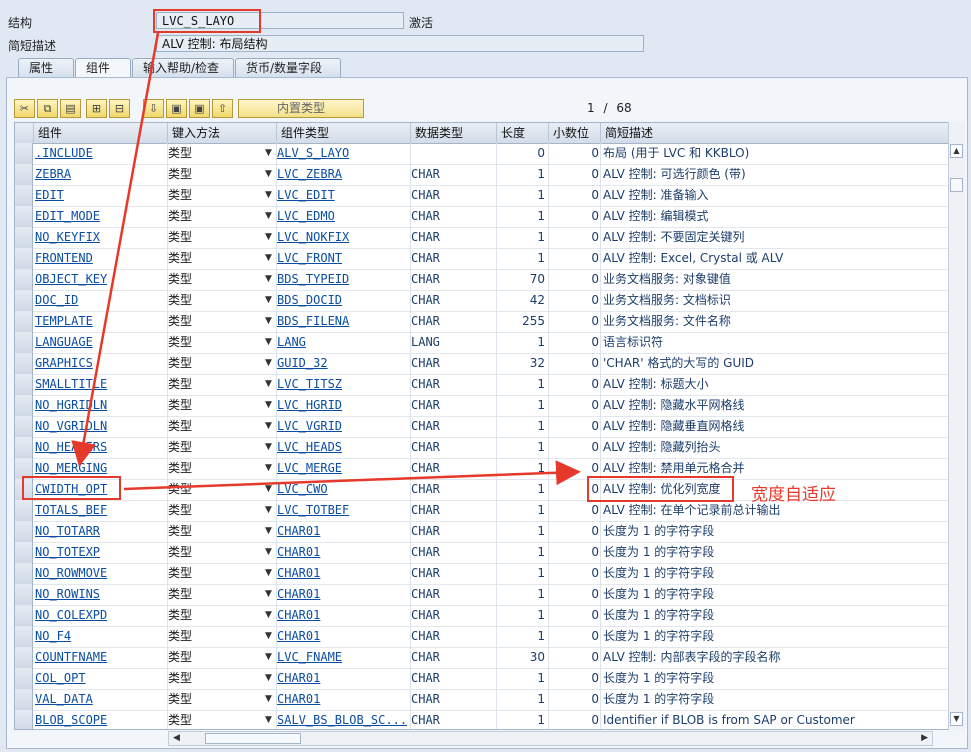 The image size is (971, 752). What do you see at coordinates (793, 495) in the screenshot?
I see `annotation-label: 宽度自适应` at bounding box center [793, 495].